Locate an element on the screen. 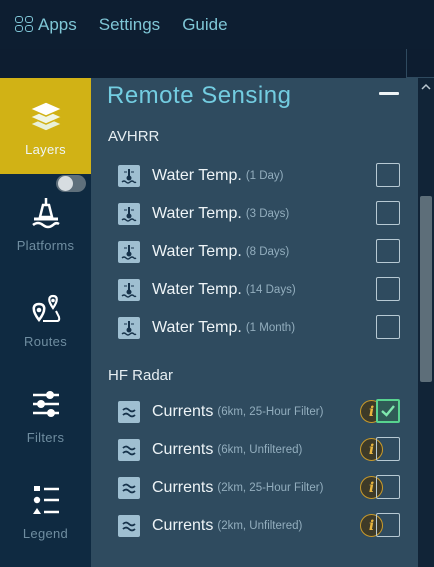  sidebar-tab-label: Legend is located at coordinates (45, 533).